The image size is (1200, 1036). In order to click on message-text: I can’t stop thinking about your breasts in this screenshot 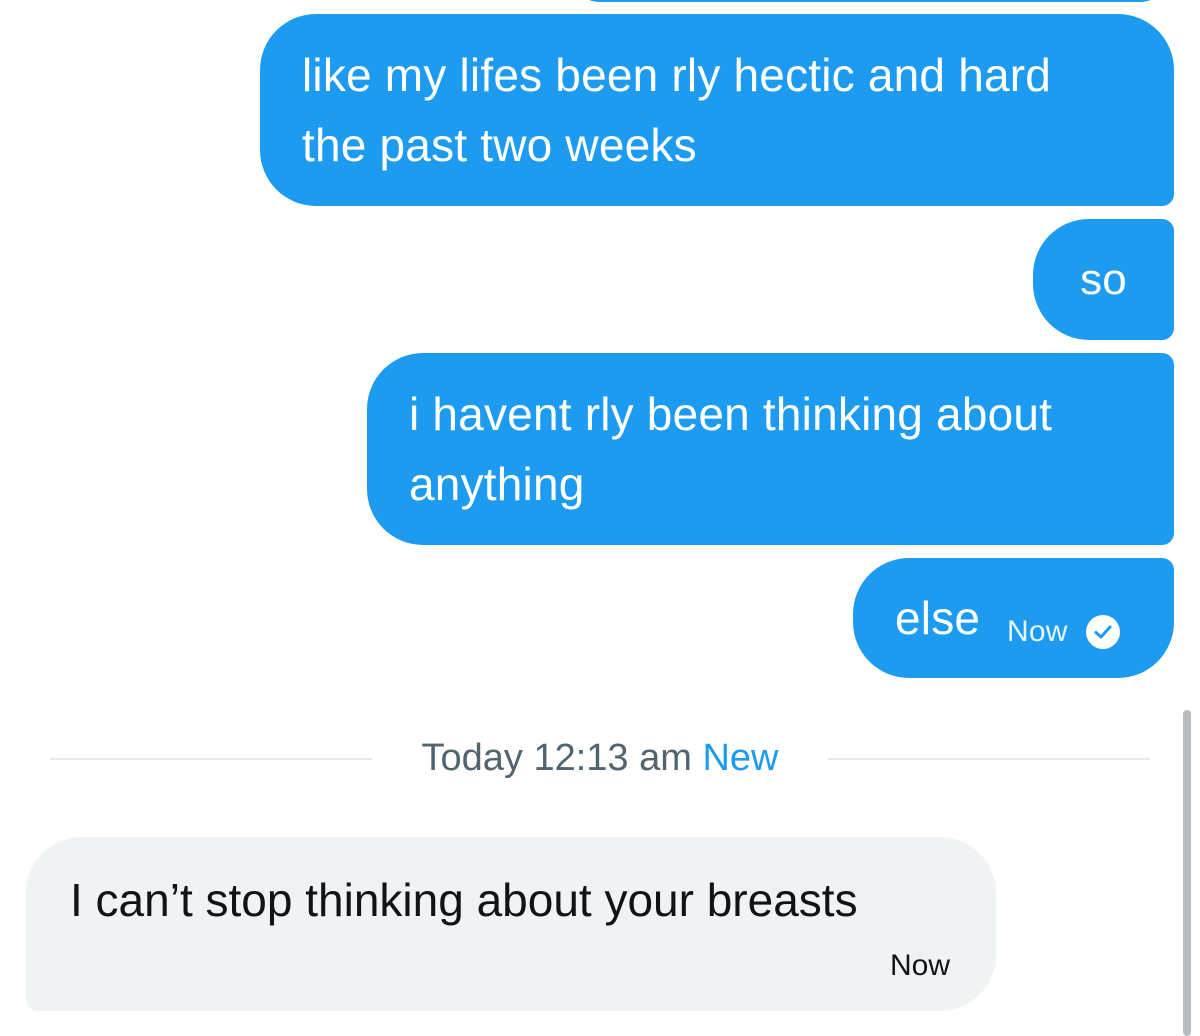, I will do `click(464, 900)`.